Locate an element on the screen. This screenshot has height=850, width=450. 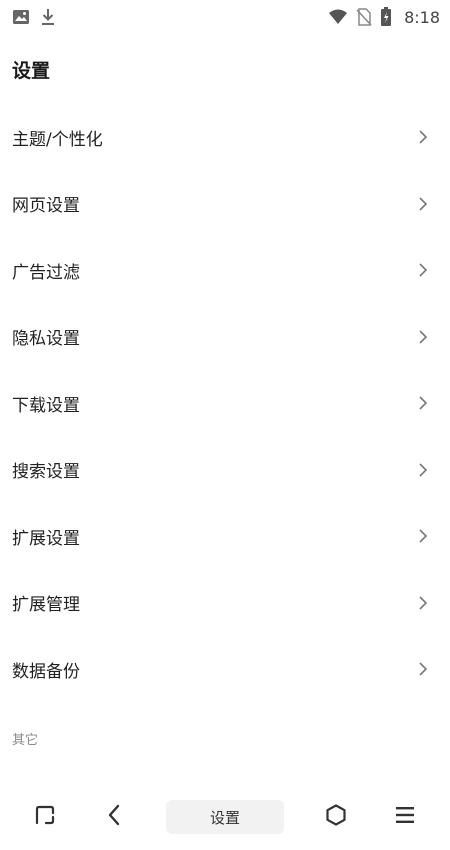
tab-switcher-icon is located at coordinates (45, 817).